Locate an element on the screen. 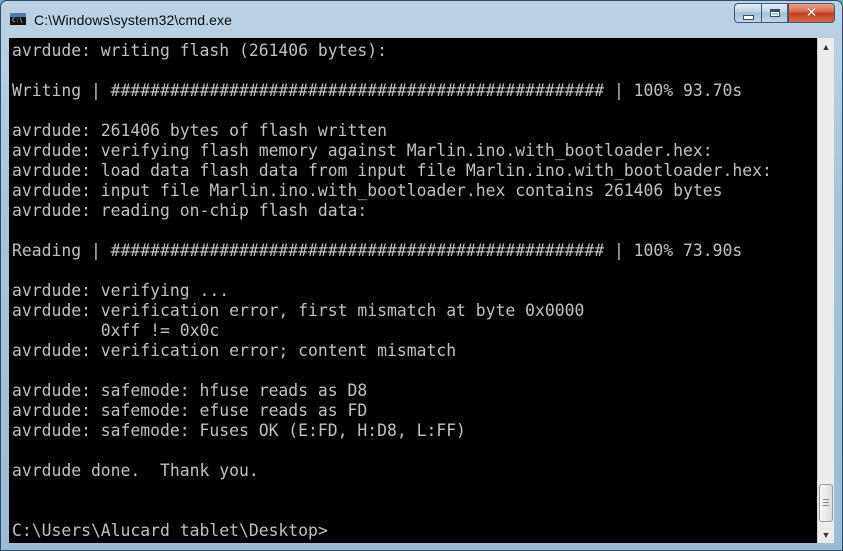  console-line: 0xff != 0x0c is located at coordinates (116, 330).